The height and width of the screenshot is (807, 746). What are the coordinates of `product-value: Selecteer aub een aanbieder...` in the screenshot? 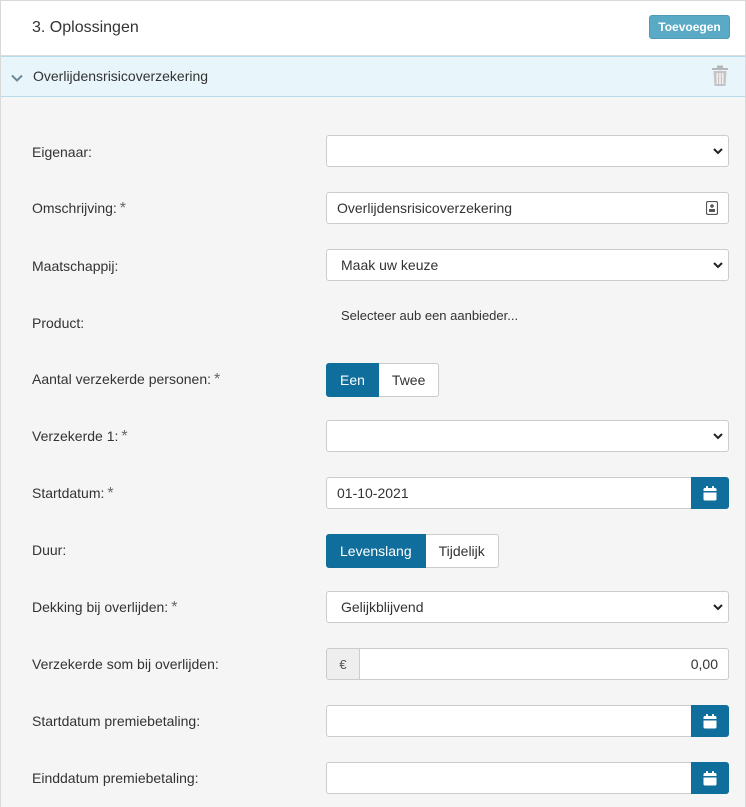 It's located at (430, 315).